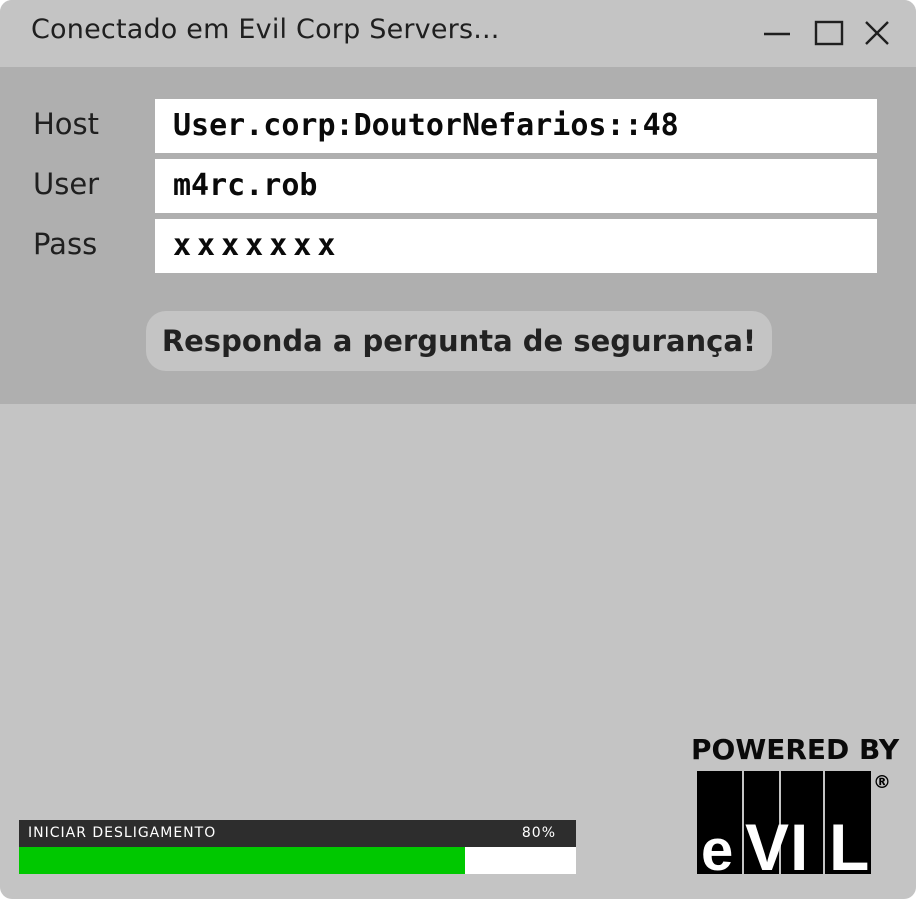 This screenshot has width=916, height=899. I want to click on maximize-icon, so click(829, 33).